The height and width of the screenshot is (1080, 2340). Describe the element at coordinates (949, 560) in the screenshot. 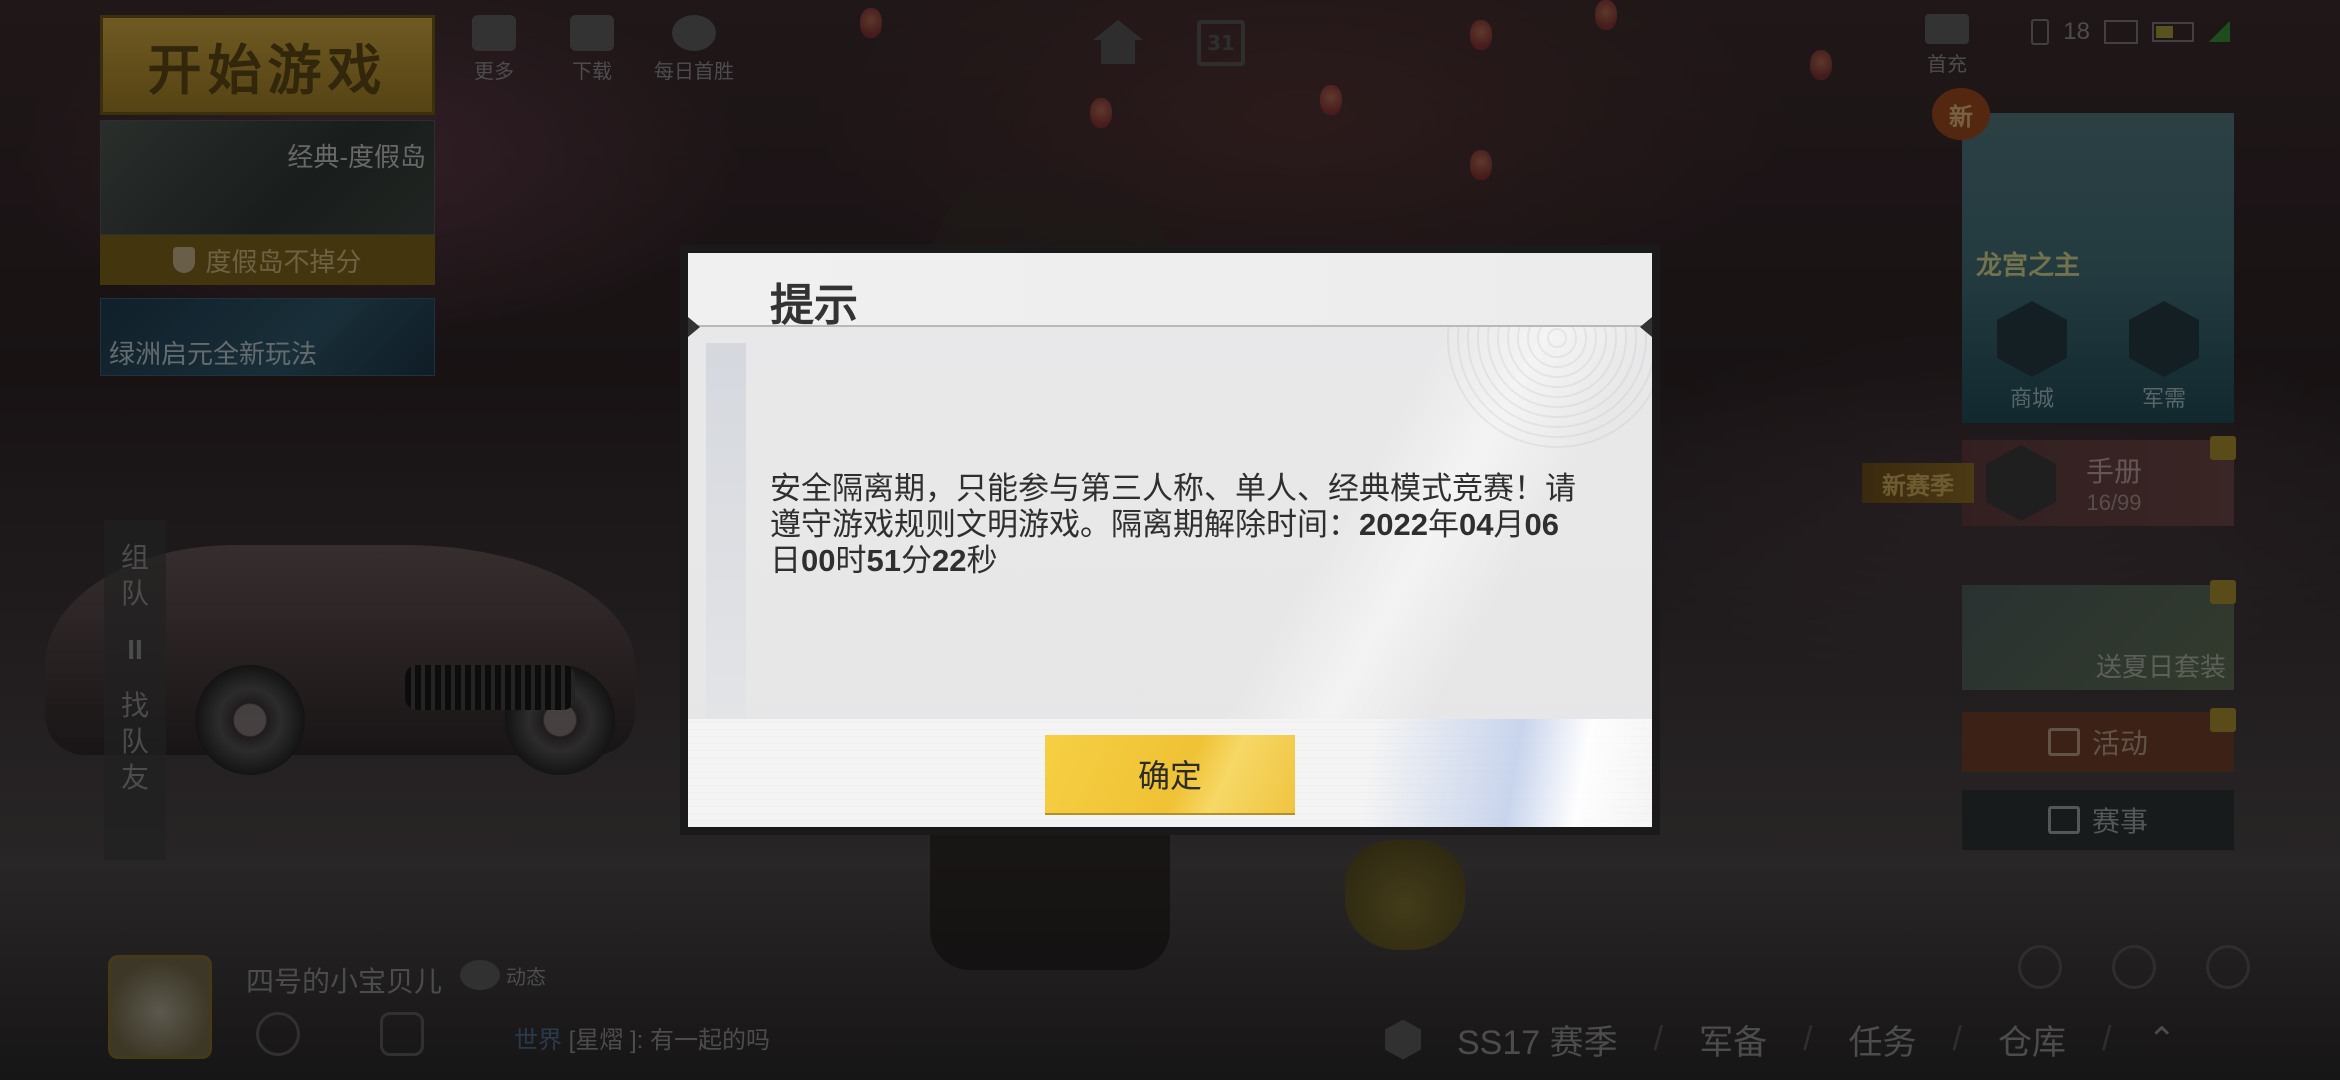

I see `release-second: 22` at that location.